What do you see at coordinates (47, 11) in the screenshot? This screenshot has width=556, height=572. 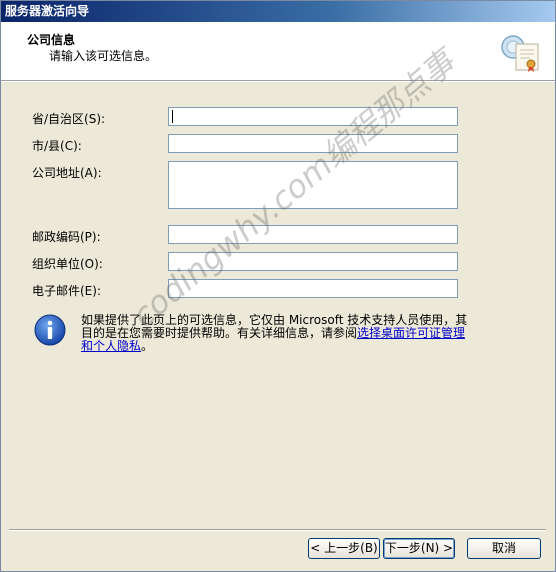 I see `window-title: 服务器激活向导` at bounding box center [47, 11].